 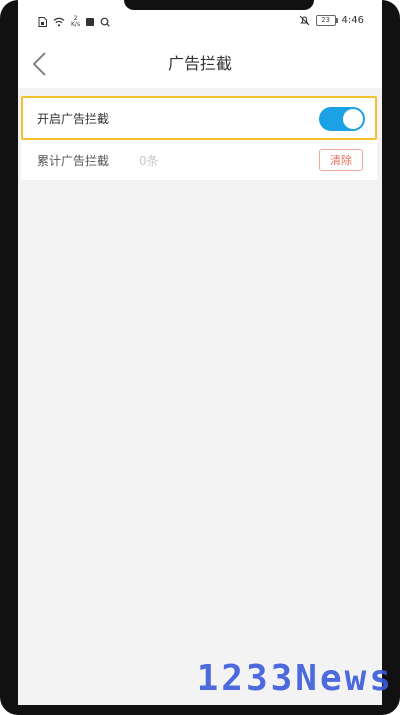 I want to click on search-notification-icon, so click(x=105, y=22).